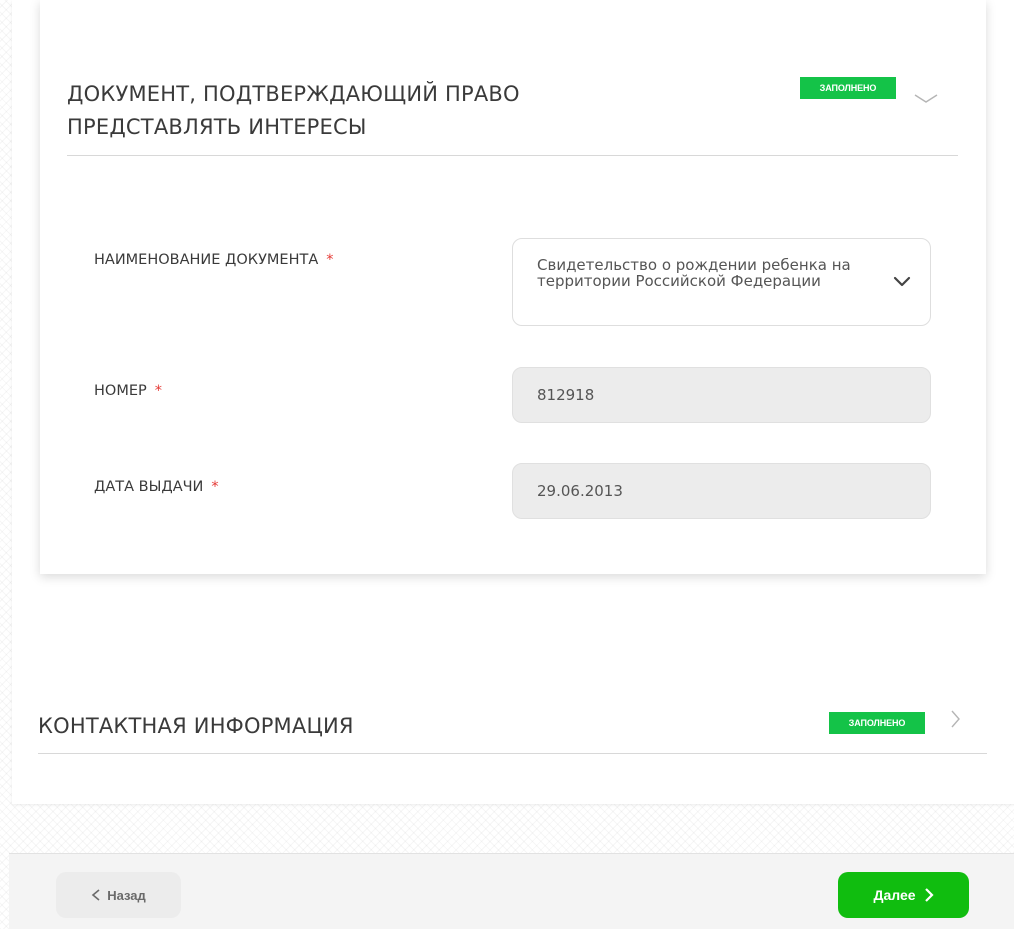 This screenshot has height=929, width=1014. Describe the element at coordinates (721, 491) in the screenshot. I see `issue-date-input: 29.06.2013` at that location.